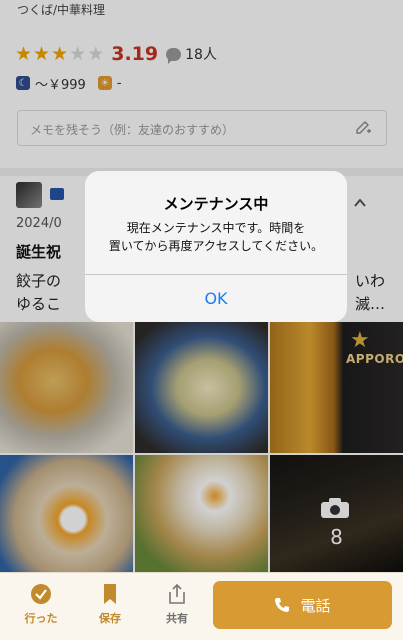  Describe the element at coordinates (110, 618) in the screenshot. I see `save-label: 保存` at that location.